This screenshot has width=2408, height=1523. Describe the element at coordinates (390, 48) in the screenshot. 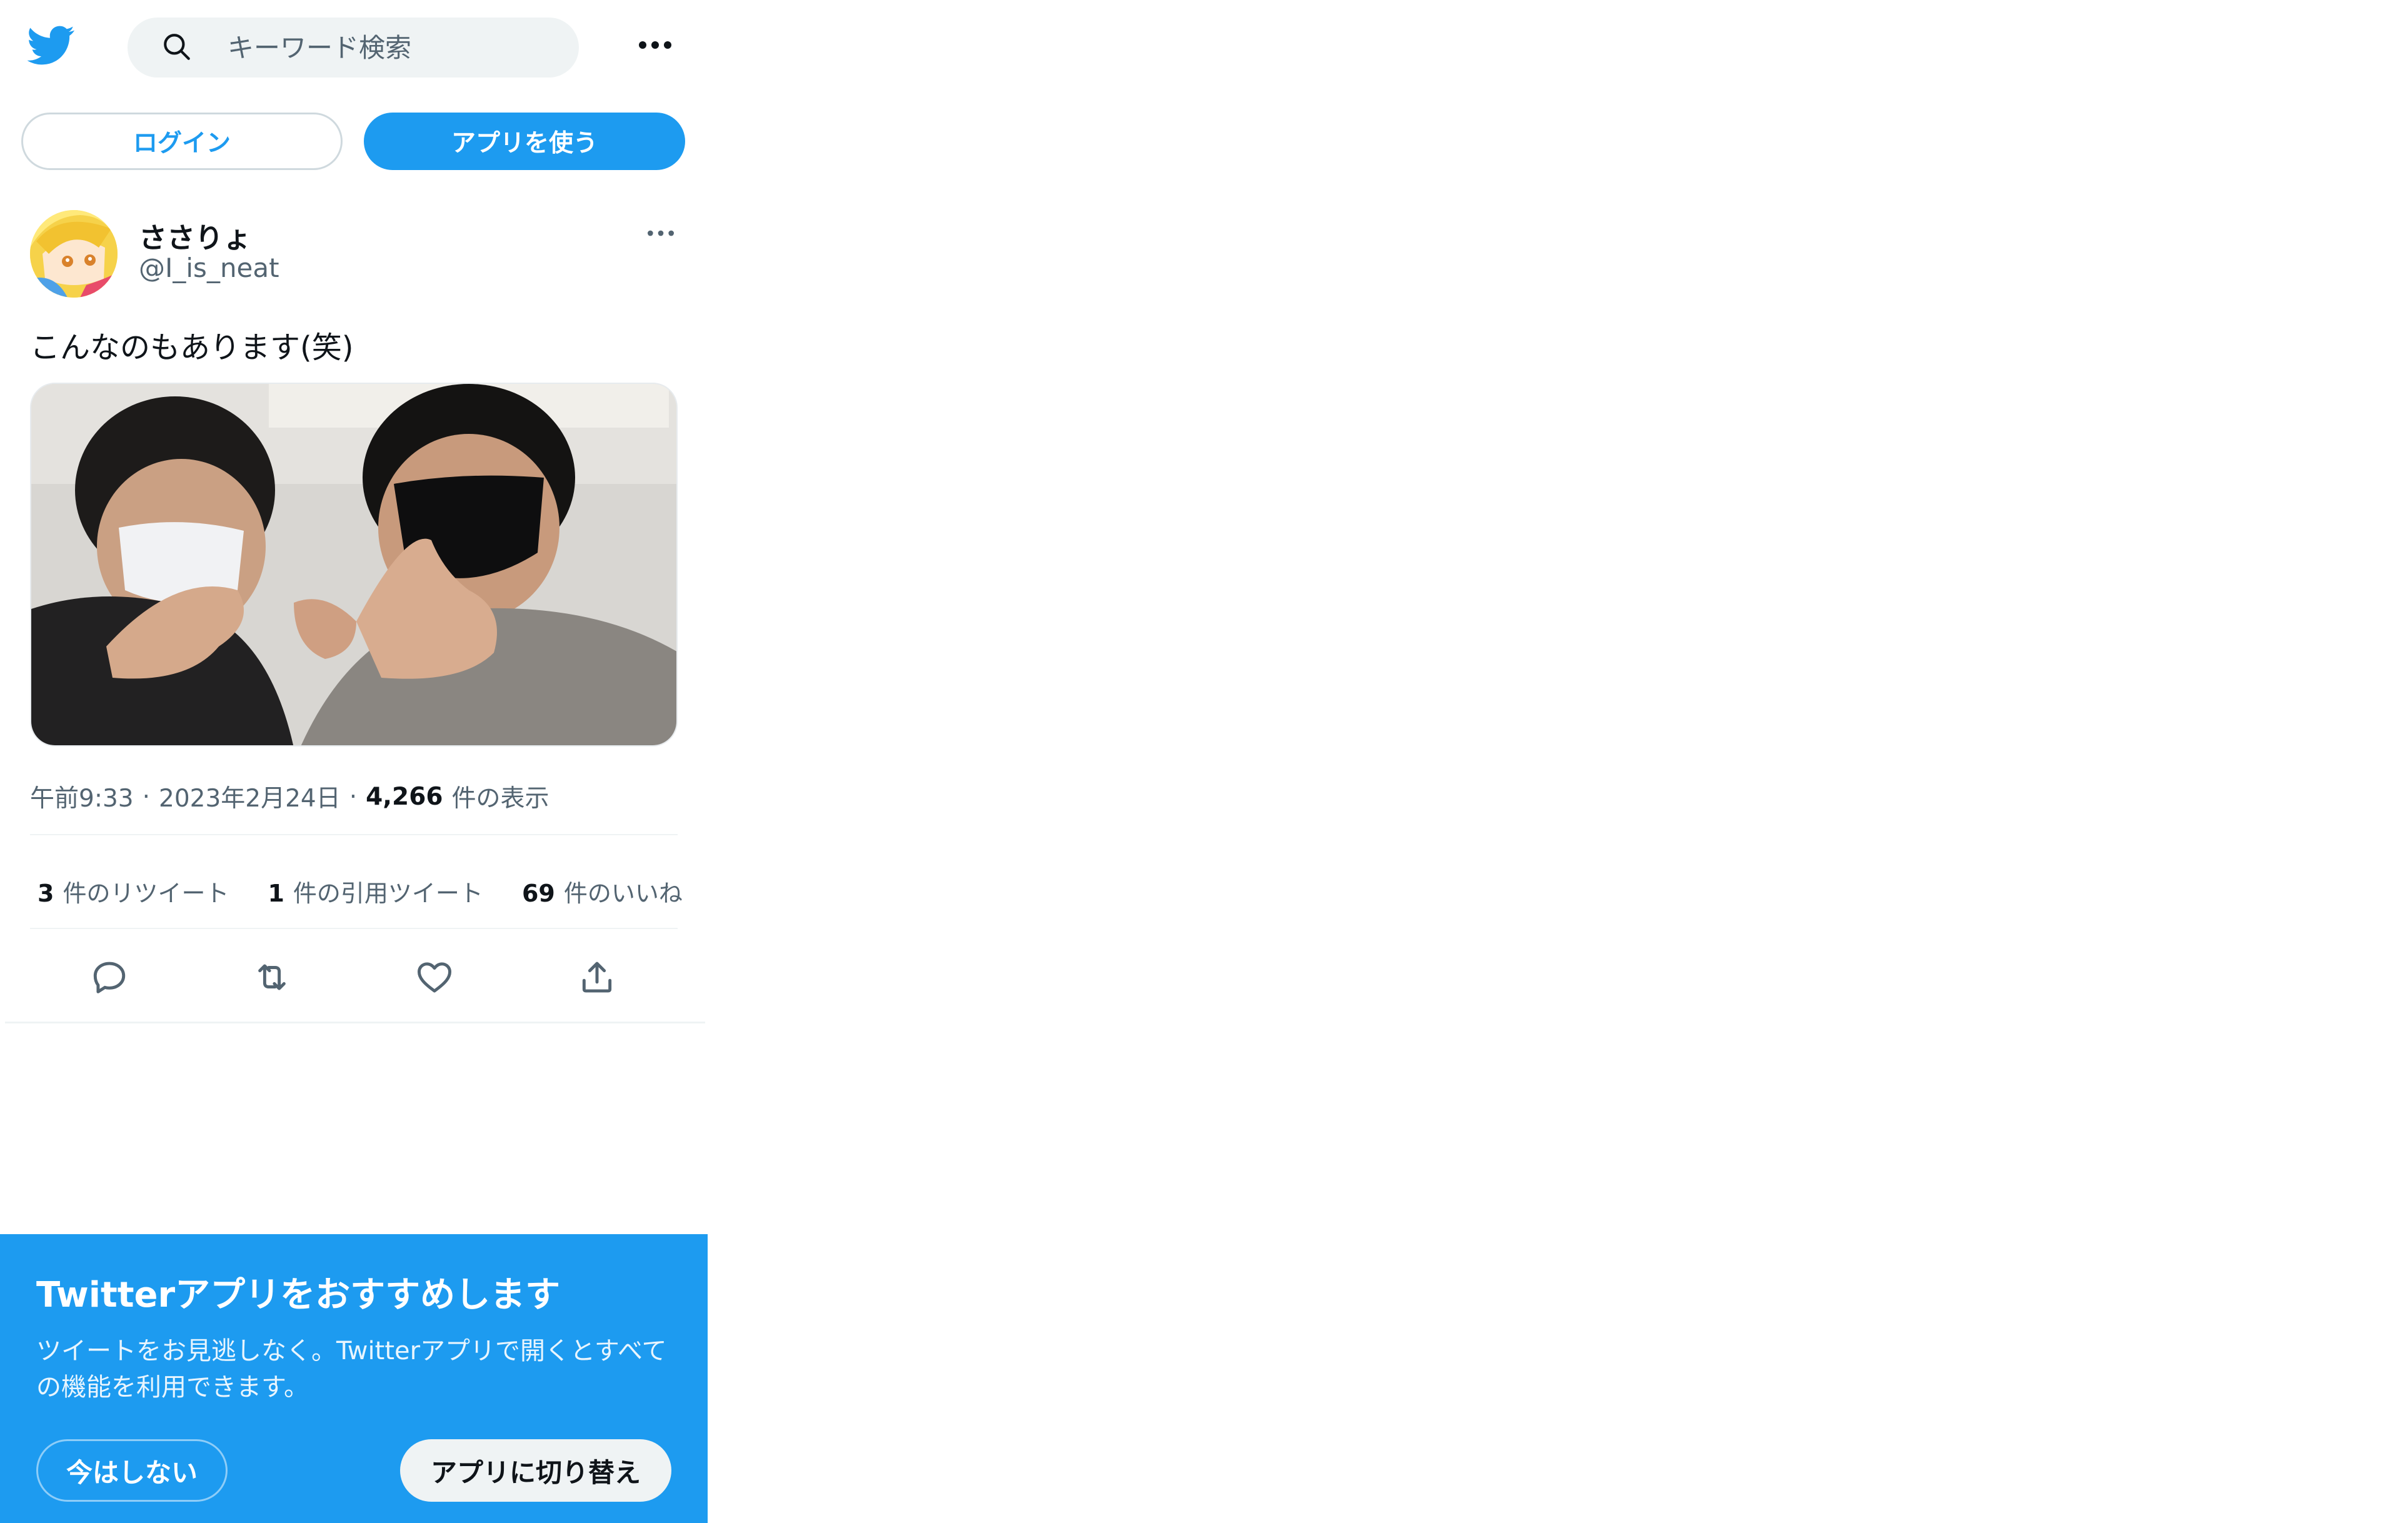

I see `search-input` at that location.